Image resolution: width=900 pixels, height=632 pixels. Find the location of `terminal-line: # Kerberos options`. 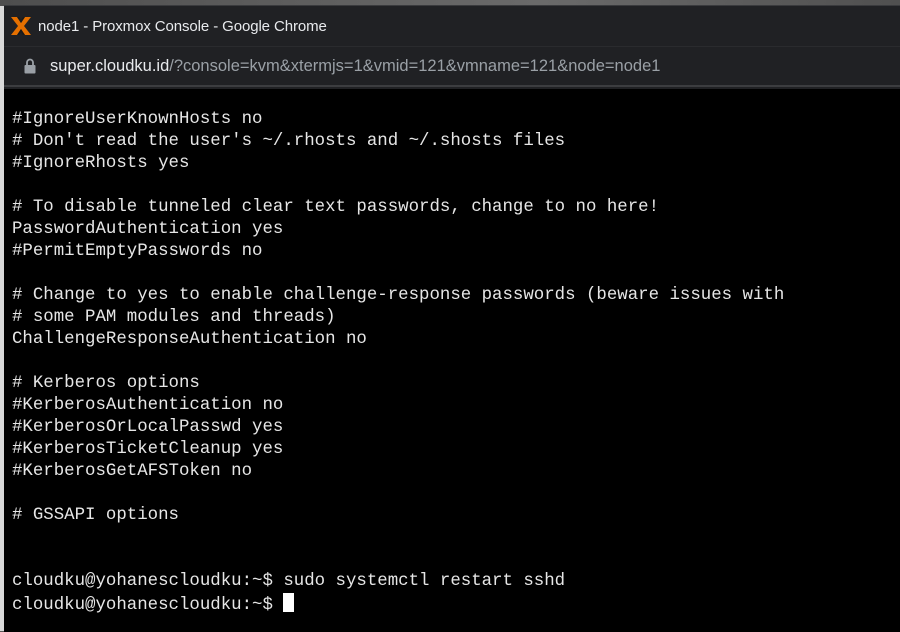

terminal-line: # Kerberos options is located at coordinates (106, 383).